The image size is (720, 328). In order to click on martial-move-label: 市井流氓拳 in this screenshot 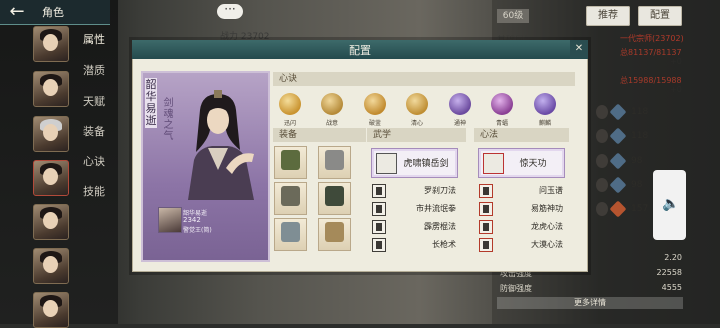, I will do `click(422, 208)`.